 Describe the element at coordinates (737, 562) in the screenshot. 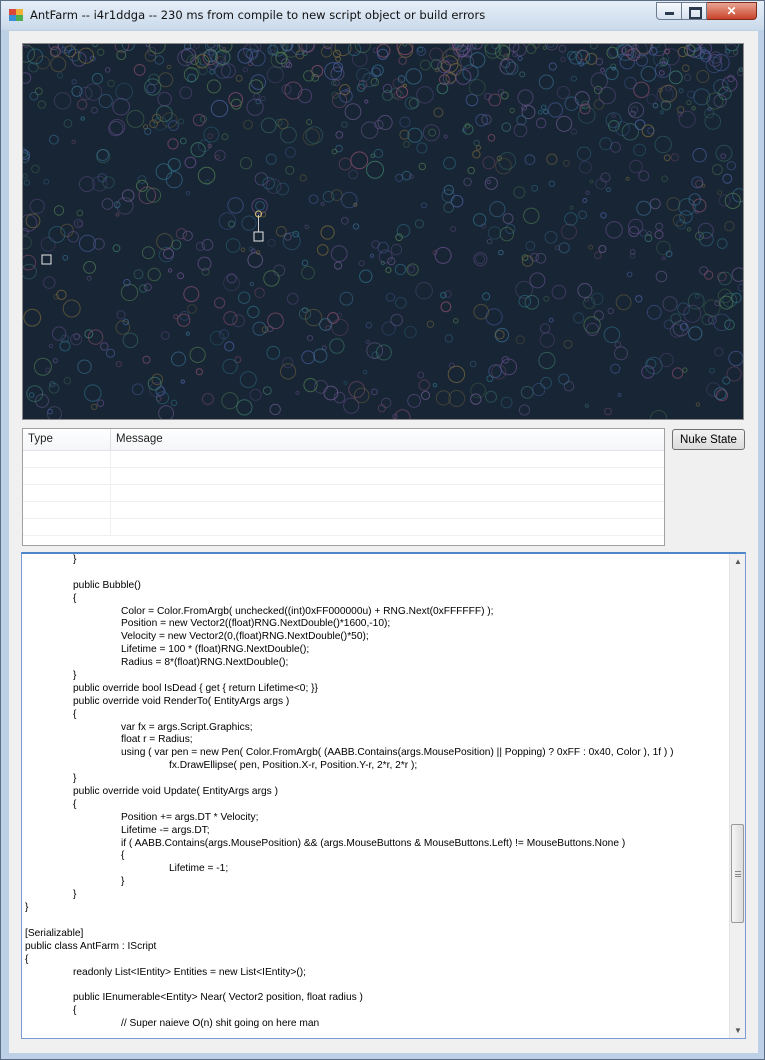

I see `scroll-up-icon: ▲` at that location.